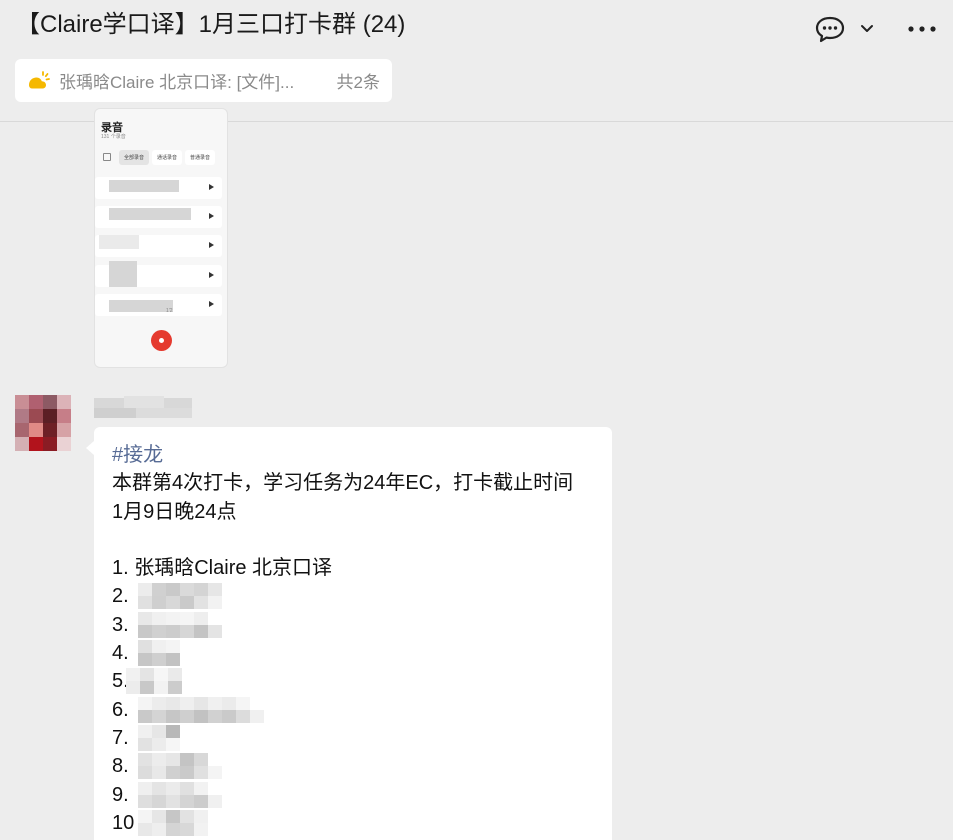 The image size is (953, 840). I want to click on list-item-text: 2., so click(120, 596).